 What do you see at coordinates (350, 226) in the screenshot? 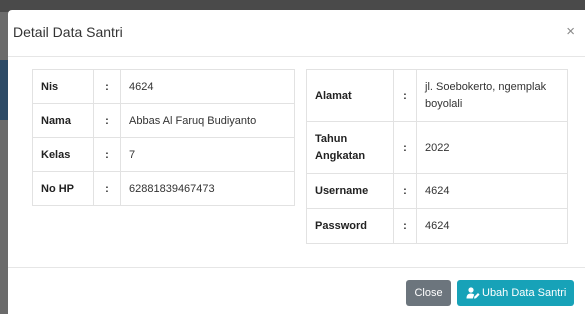
I see `label-password: Password` at bounding box center [350, 226].